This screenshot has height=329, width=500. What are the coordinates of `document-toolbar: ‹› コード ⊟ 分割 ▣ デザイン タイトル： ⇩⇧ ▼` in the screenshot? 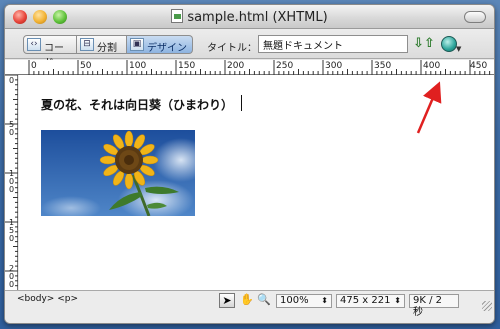 It's located at (249, 49).